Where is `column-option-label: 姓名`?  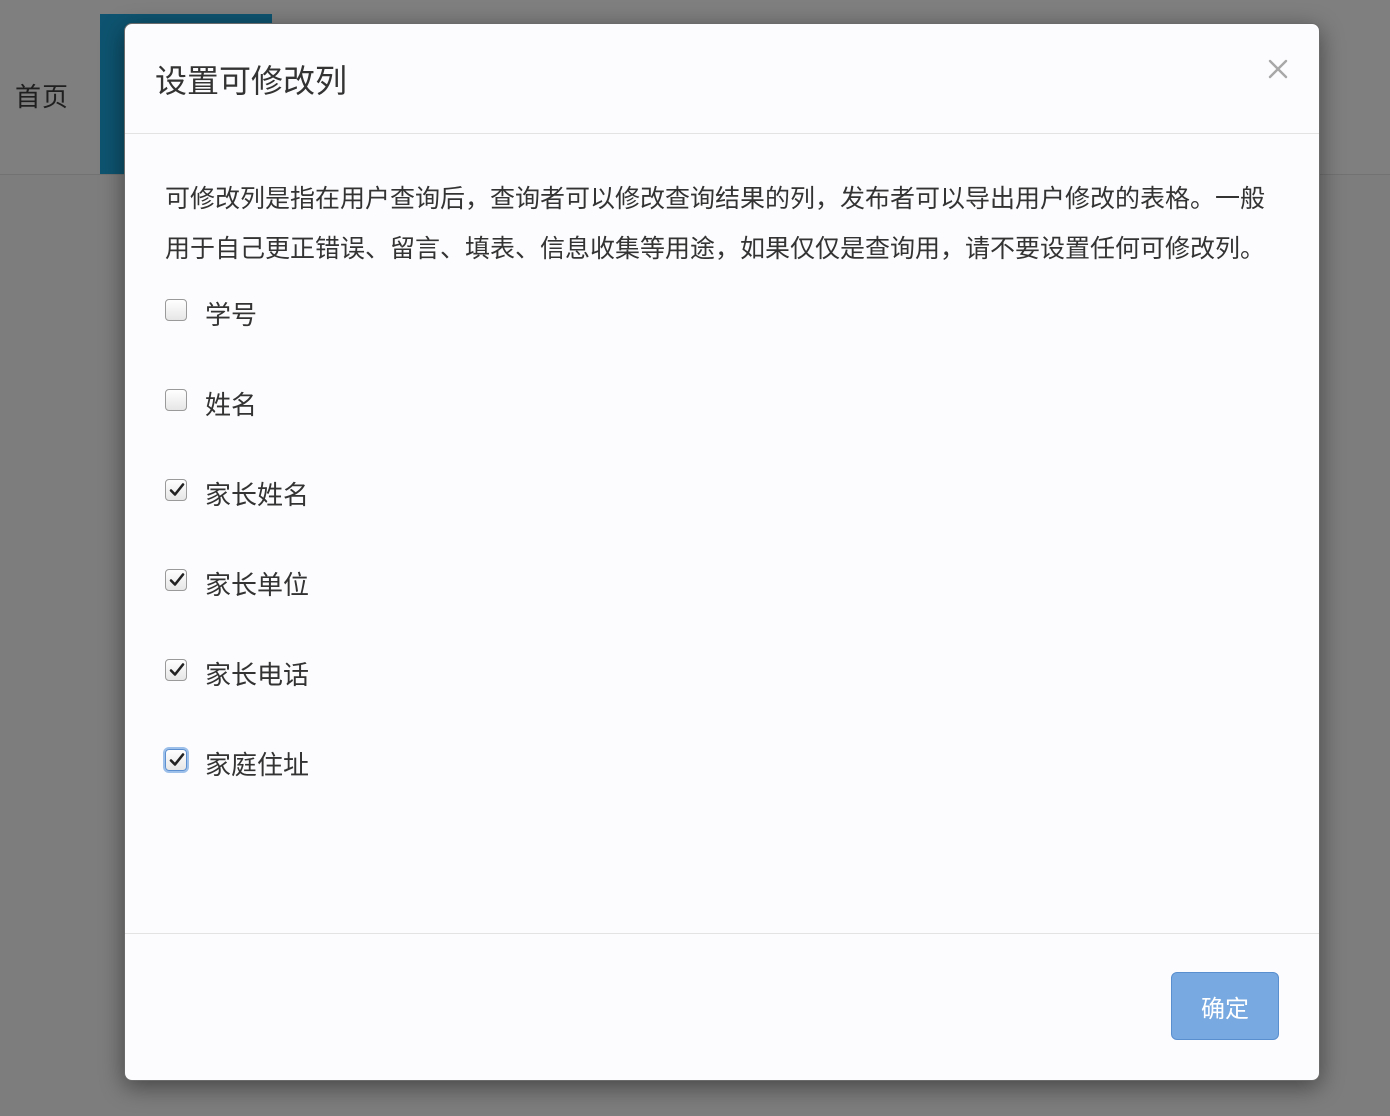
column-option-label: 姓名 is located at coordinates (231, 406).